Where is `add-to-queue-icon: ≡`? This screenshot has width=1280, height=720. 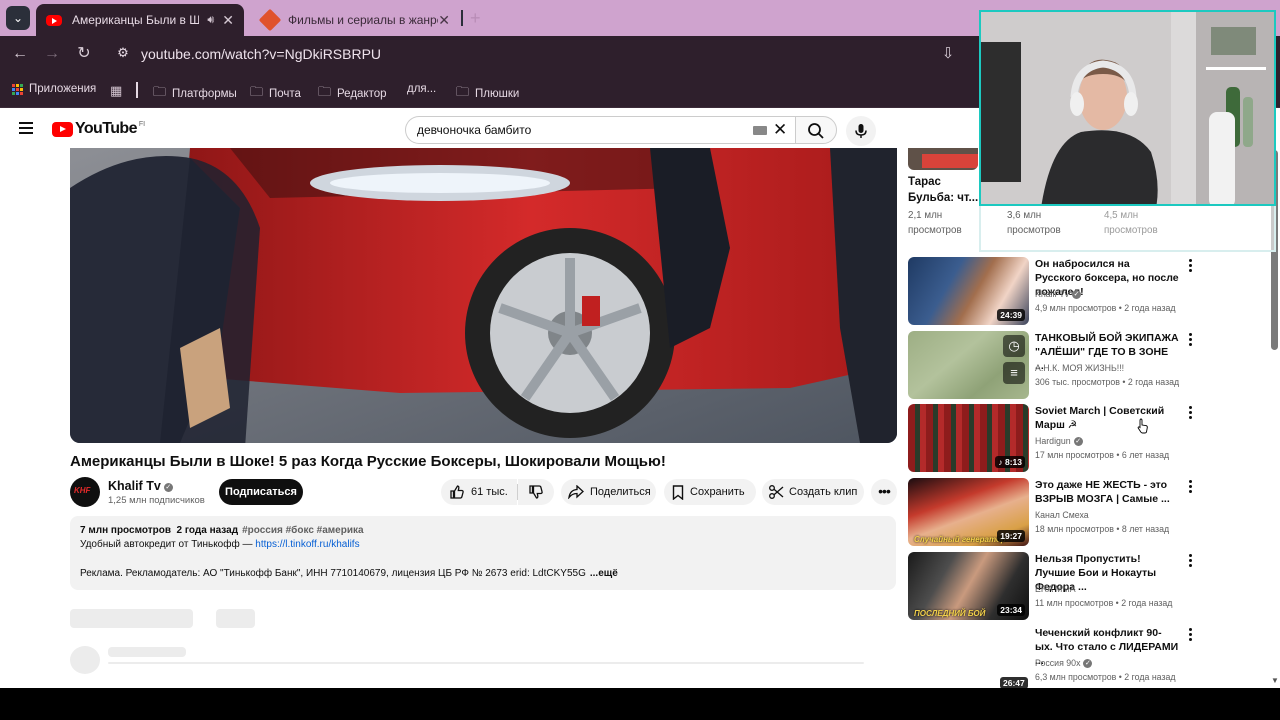
add-to-queue-icon: ≡ is located at coordinates (1014, 373).